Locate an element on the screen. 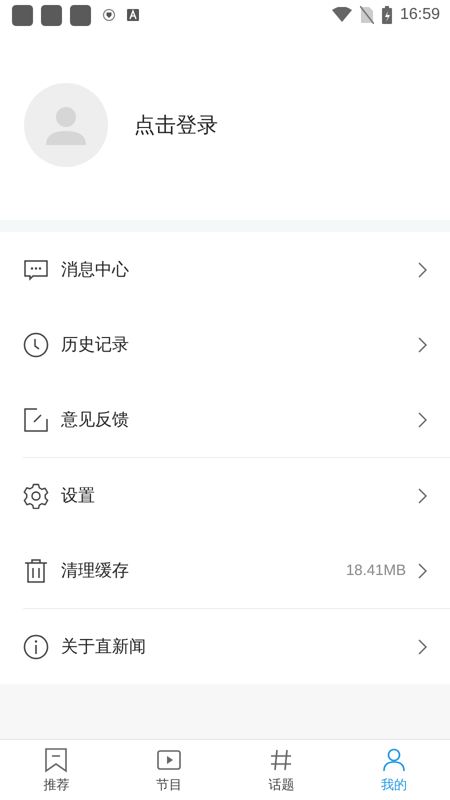 Image resolution: width=450 pixels, height=800 pixels. menu-item: 消息中心 is located at coordinates (225, 269).